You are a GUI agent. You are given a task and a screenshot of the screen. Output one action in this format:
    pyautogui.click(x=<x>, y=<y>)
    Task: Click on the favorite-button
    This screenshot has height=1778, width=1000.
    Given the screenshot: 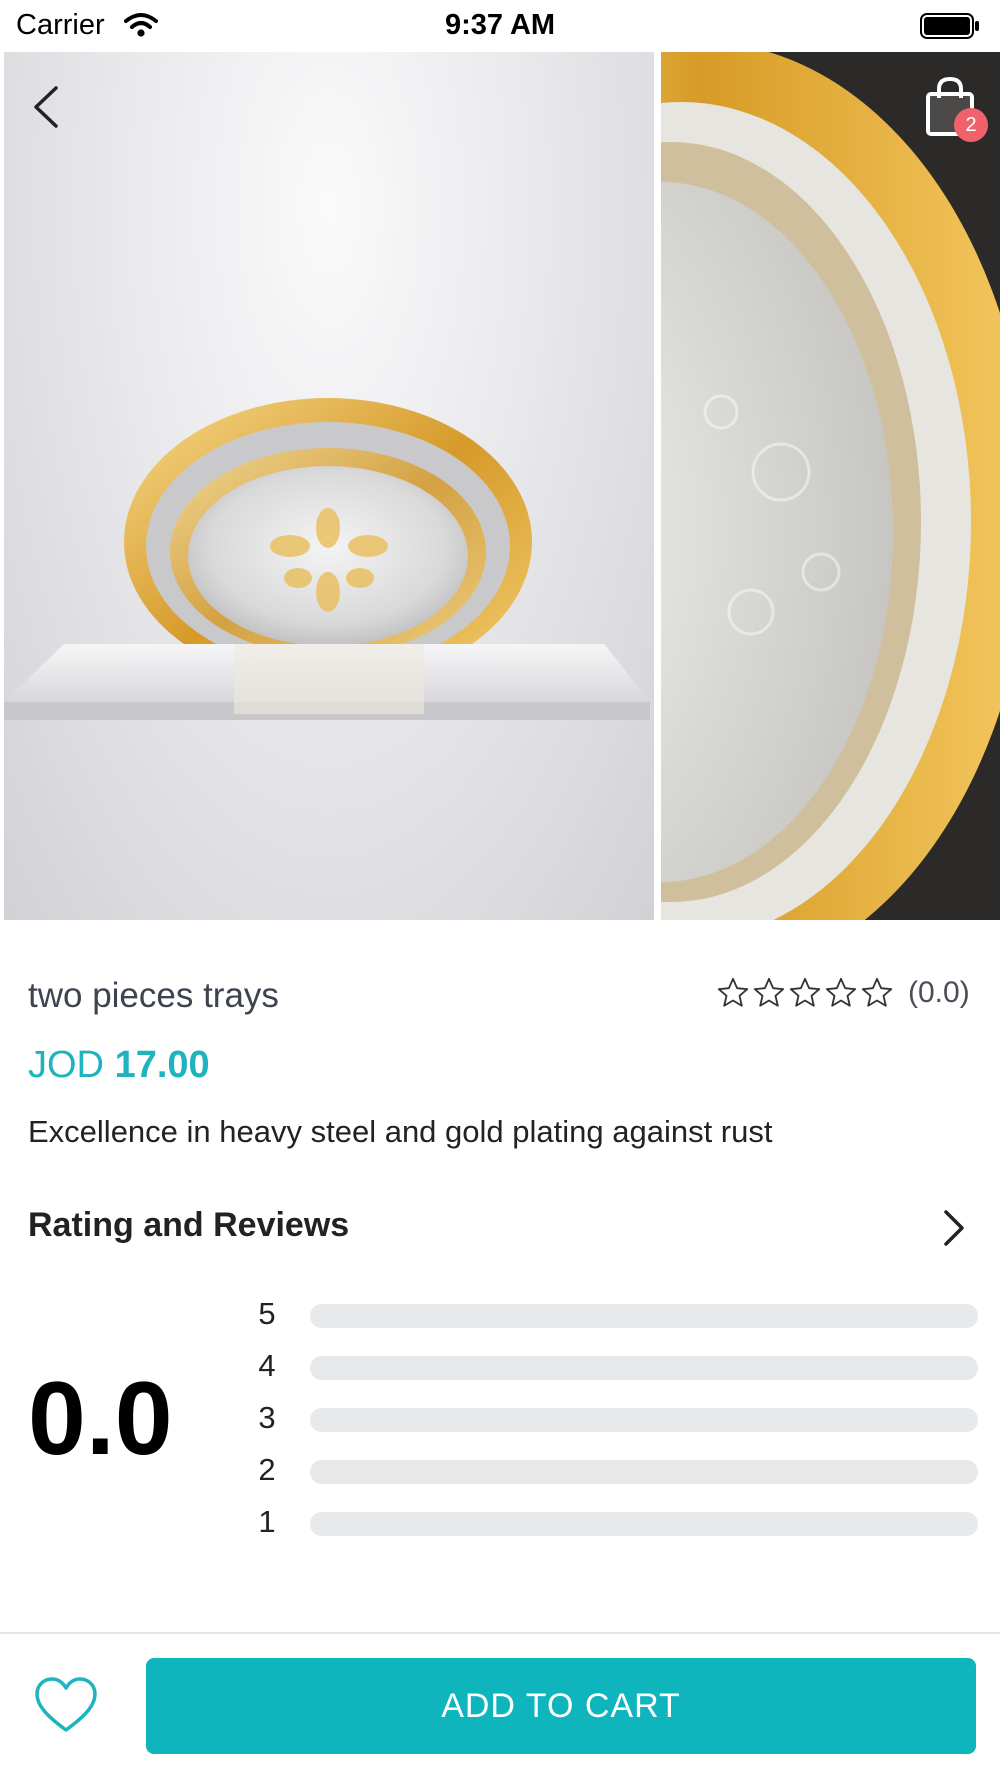 What is the action you would take?
    pyautogui.click(x=66, y=1706)
    